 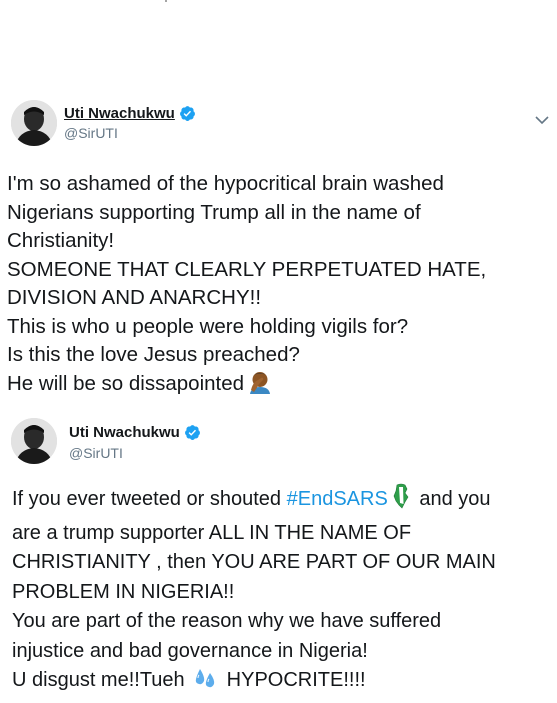 I want to click on tweet-line: He will be so dissapointed, so click(x=126, y=383).